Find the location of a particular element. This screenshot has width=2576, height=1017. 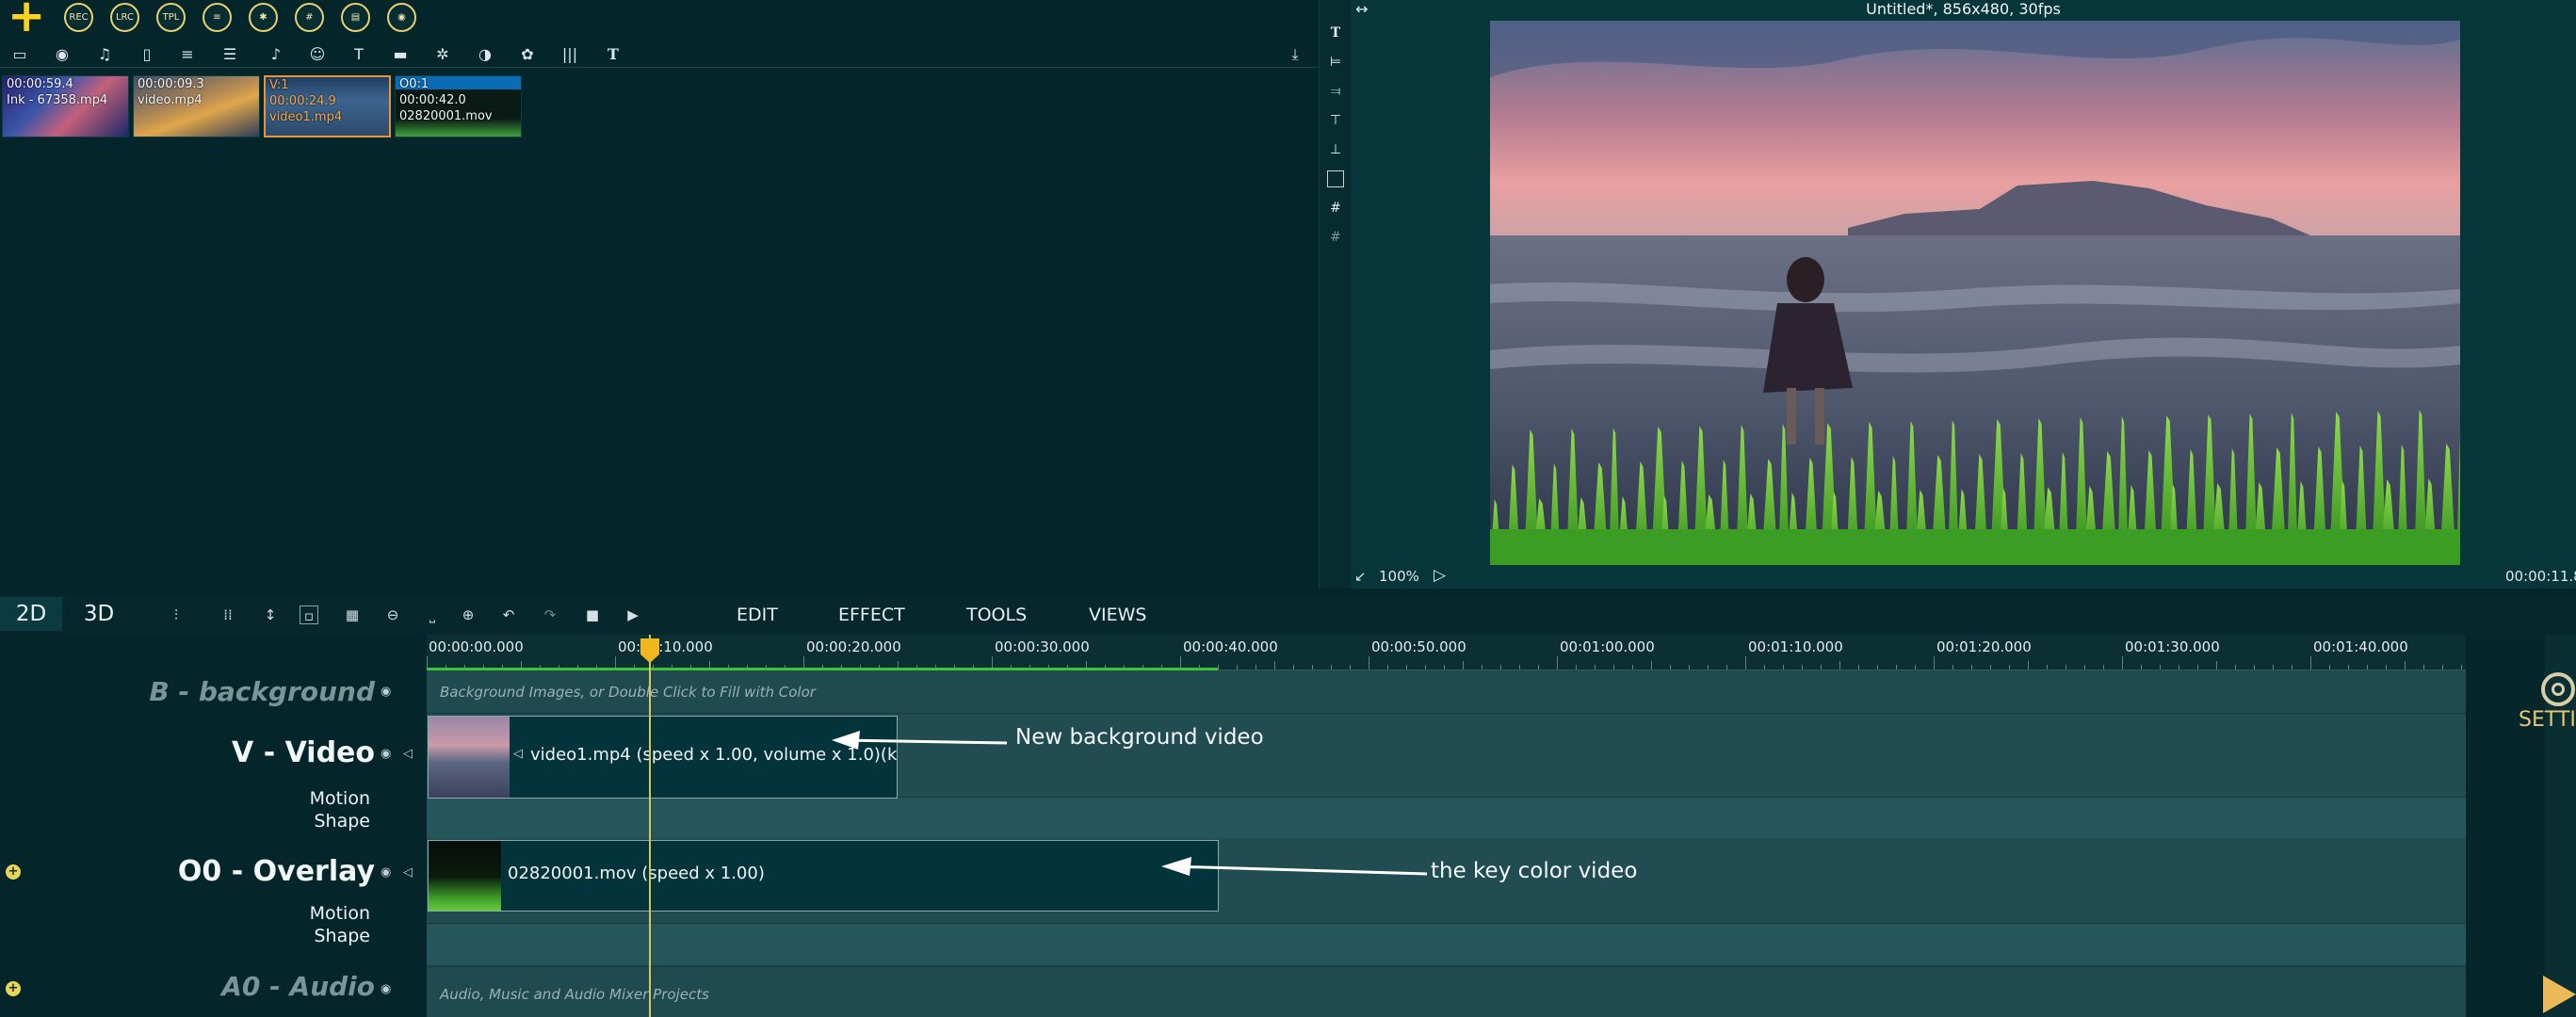

stop-icon: ■ is located at coordinates (592, 614).